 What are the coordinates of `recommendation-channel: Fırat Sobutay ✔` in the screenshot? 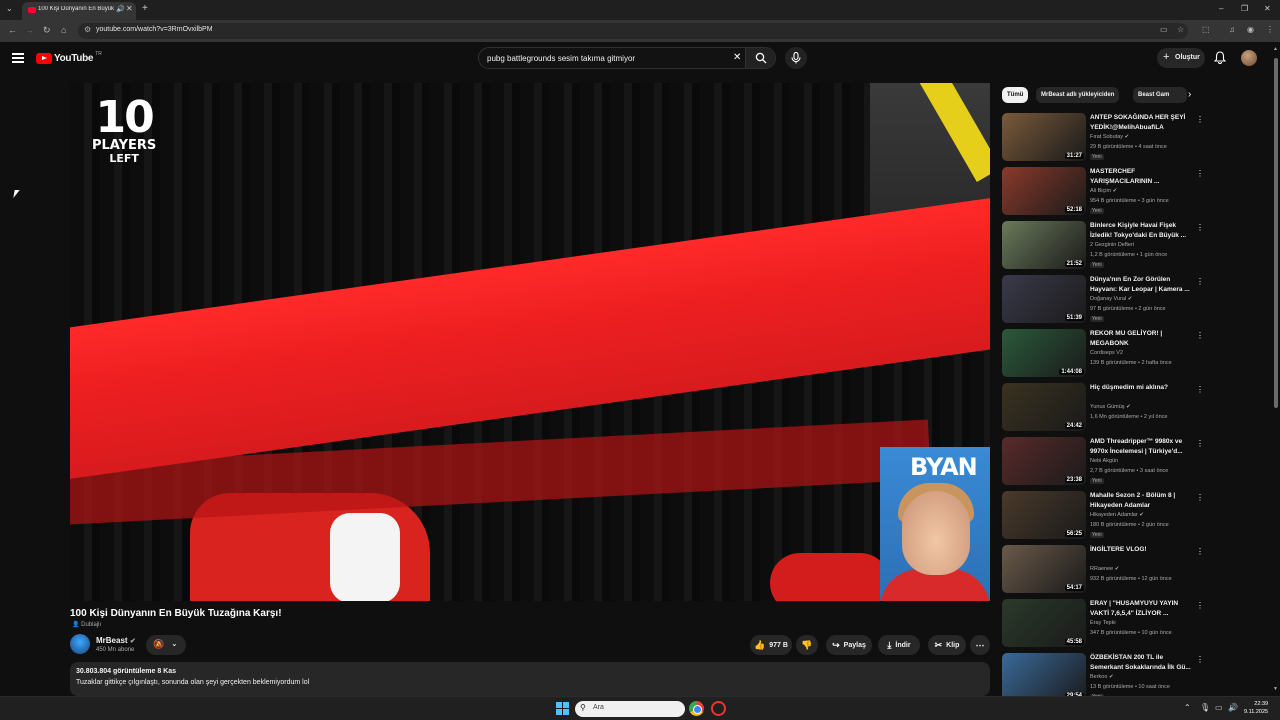 It's located at (1109, 137).